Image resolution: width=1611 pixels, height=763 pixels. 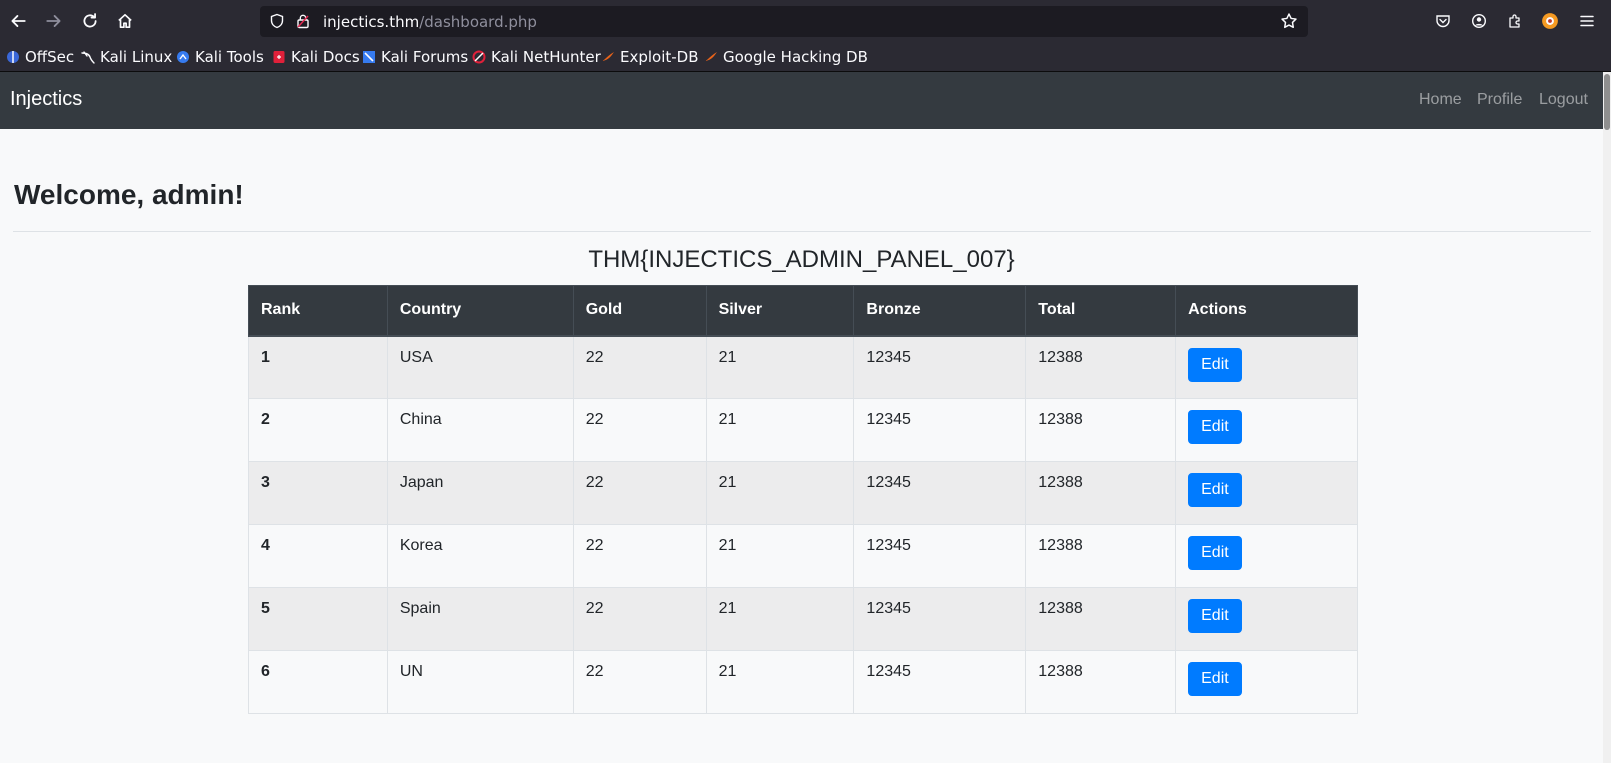 I want to click on column-header: Bronze, so click(x=940, y=311).